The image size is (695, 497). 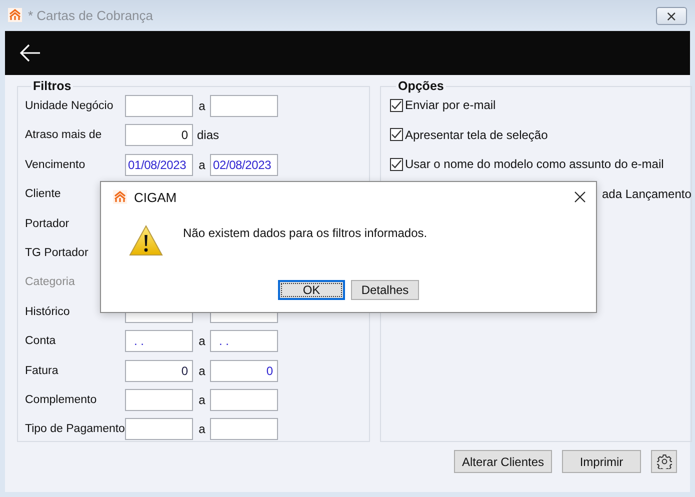 I want to click on settings-button, so click(x=664, y=461).